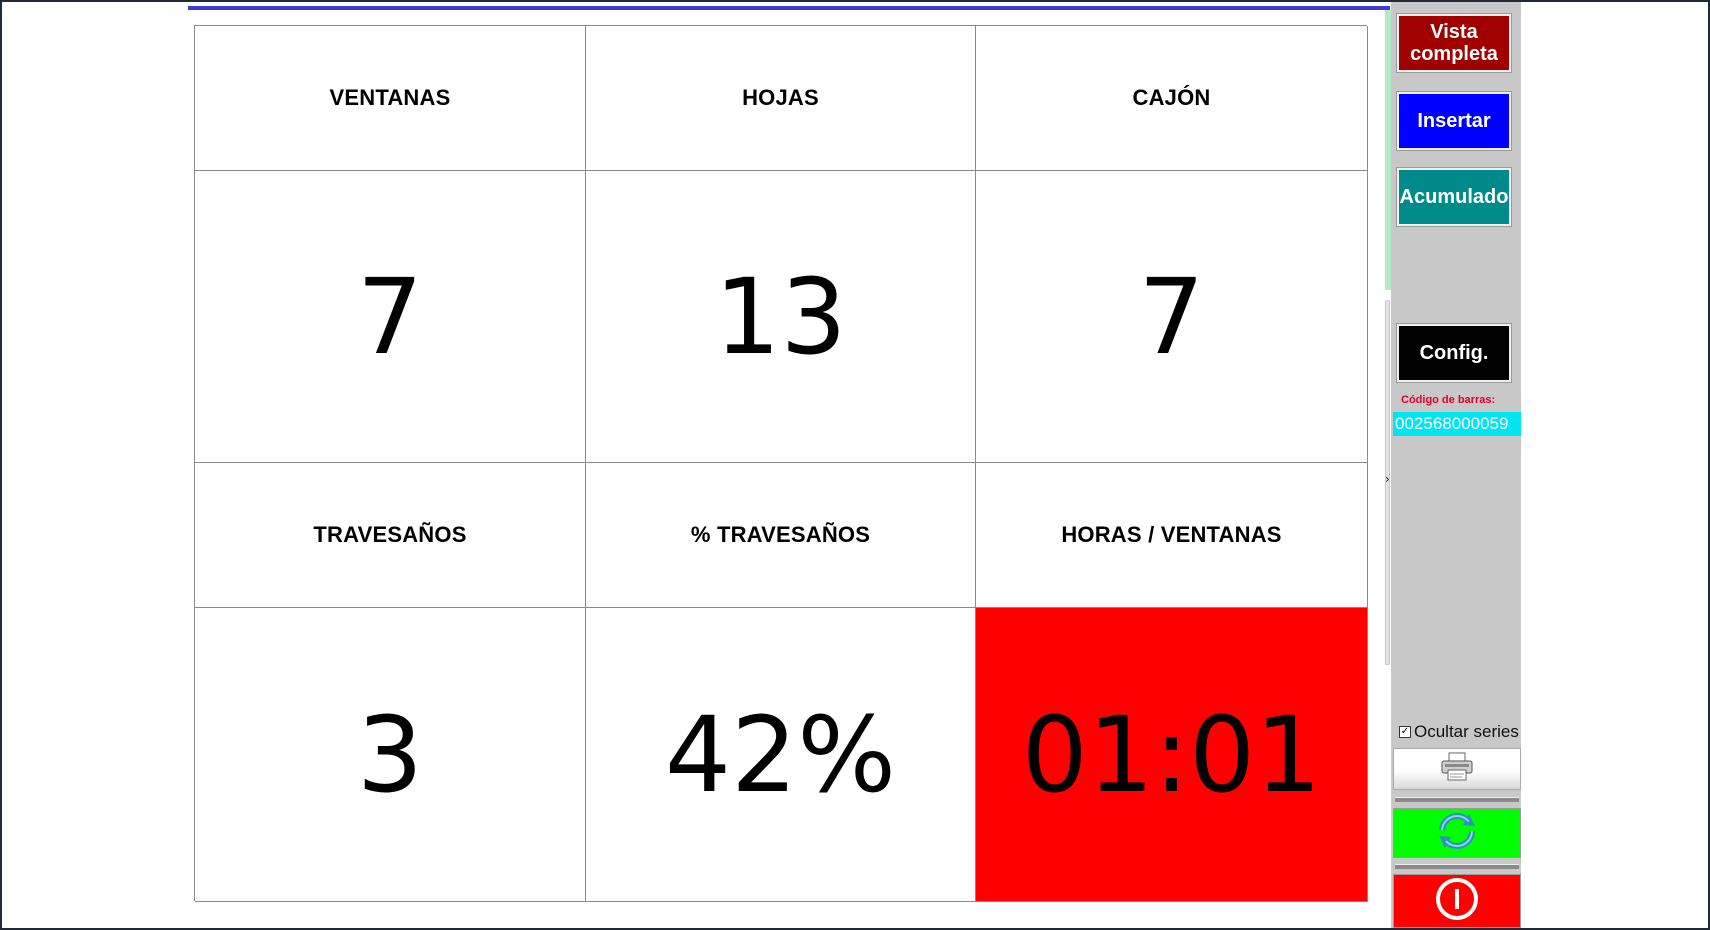 The width and height of the screenshot is (1710, 930). What do you see at coordinates (789, 8) in the screenshot?
I see `header-divider` at bounding box center [789, 8].